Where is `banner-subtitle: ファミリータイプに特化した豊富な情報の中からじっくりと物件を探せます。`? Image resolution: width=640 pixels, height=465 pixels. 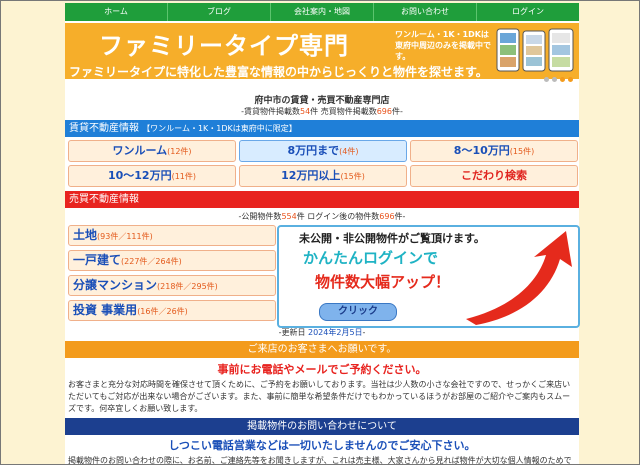 banner-subtitle: ファミリータイプに特化した豊富な情報の中からじっくりと物件を探せます。 is located at coordinates (278, 72).